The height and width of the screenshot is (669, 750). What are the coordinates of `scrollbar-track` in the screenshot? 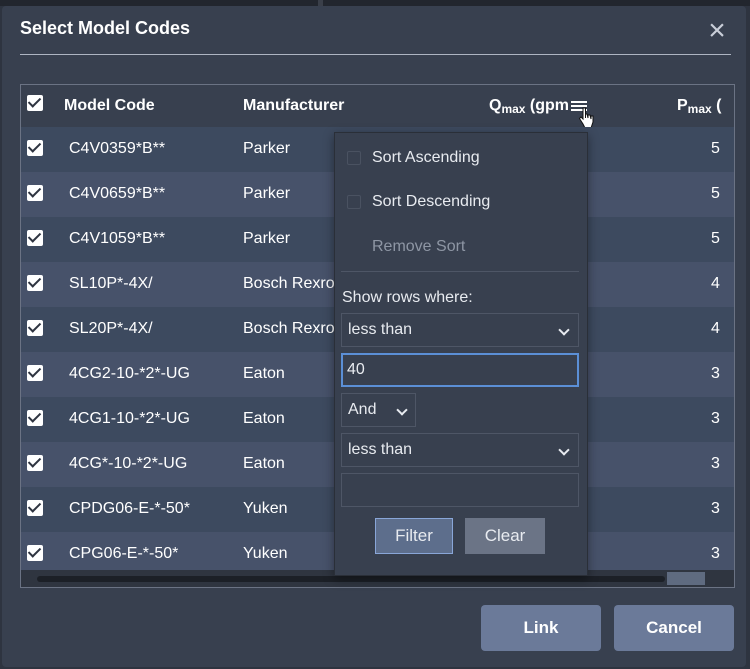 It's located at (351, 579).